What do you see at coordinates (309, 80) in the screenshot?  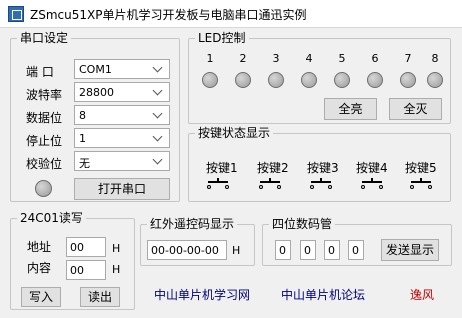 I see `led-4-indicator` at bounding box center [309, 80].